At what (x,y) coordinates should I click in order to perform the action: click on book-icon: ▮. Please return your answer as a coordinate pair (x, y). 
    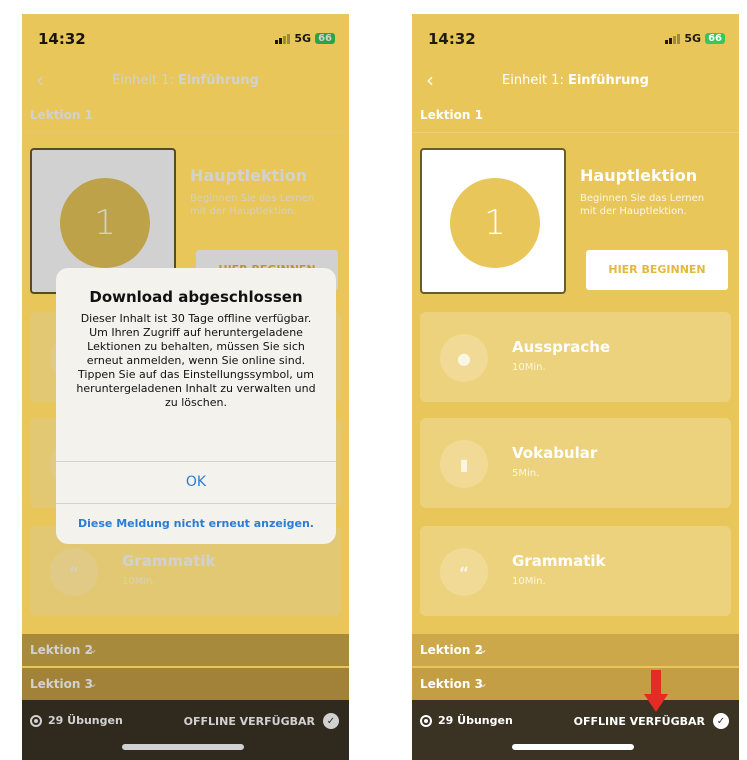
    Looking at the image, I should click on (464, 464).